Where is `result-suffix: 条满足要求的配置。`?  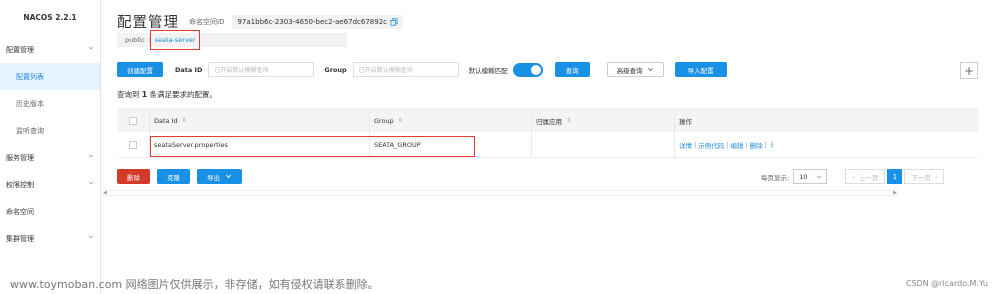
result-suffix: 条满足要求的配置。 is located at coordinates (183, 94).